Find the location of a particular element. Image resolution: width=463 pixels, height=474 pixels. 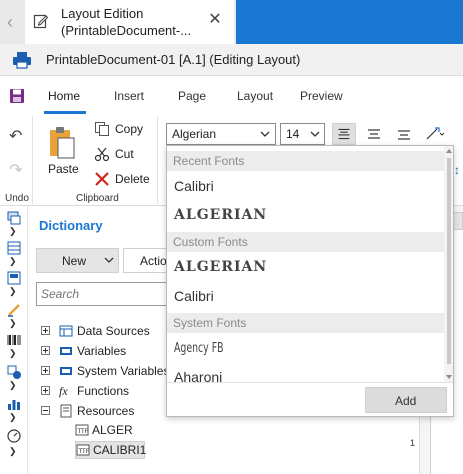

system-fonts-header: System Fonts is located at coordinates (305, 323).